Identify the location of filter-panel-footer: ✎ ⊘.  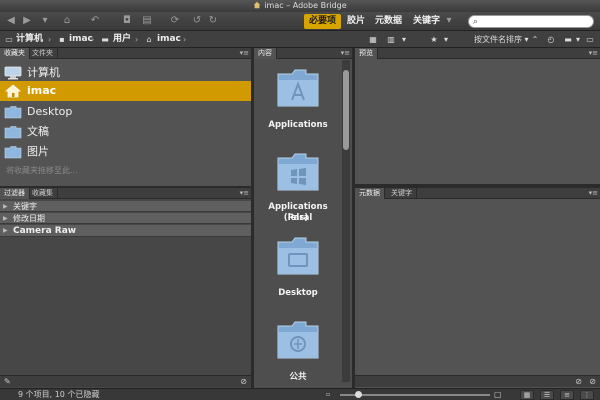
(125, 381).